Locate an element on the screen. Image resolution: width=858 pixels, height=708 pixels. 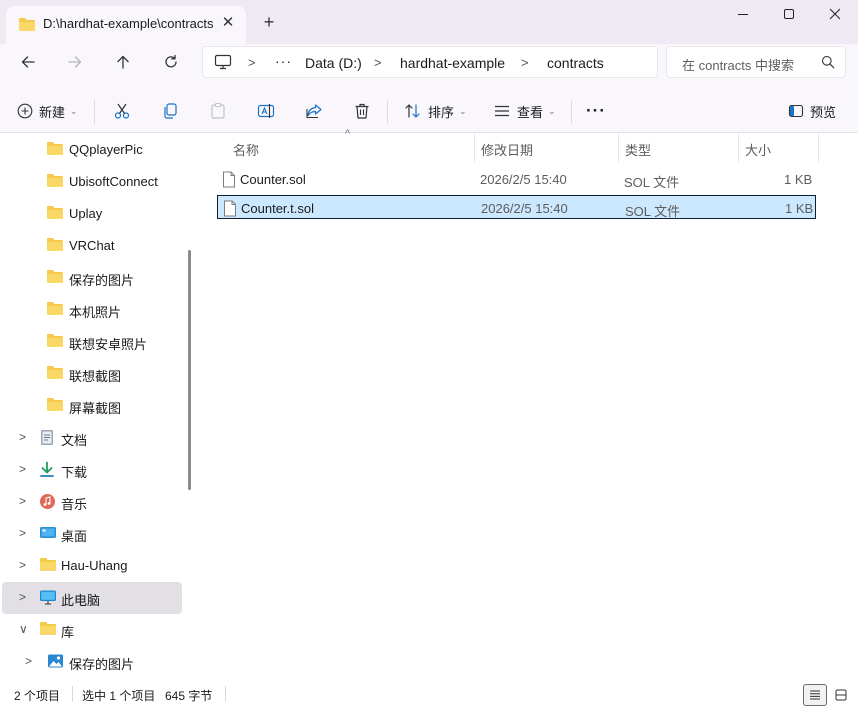
details-view-button is located at coordinates (815, 695).